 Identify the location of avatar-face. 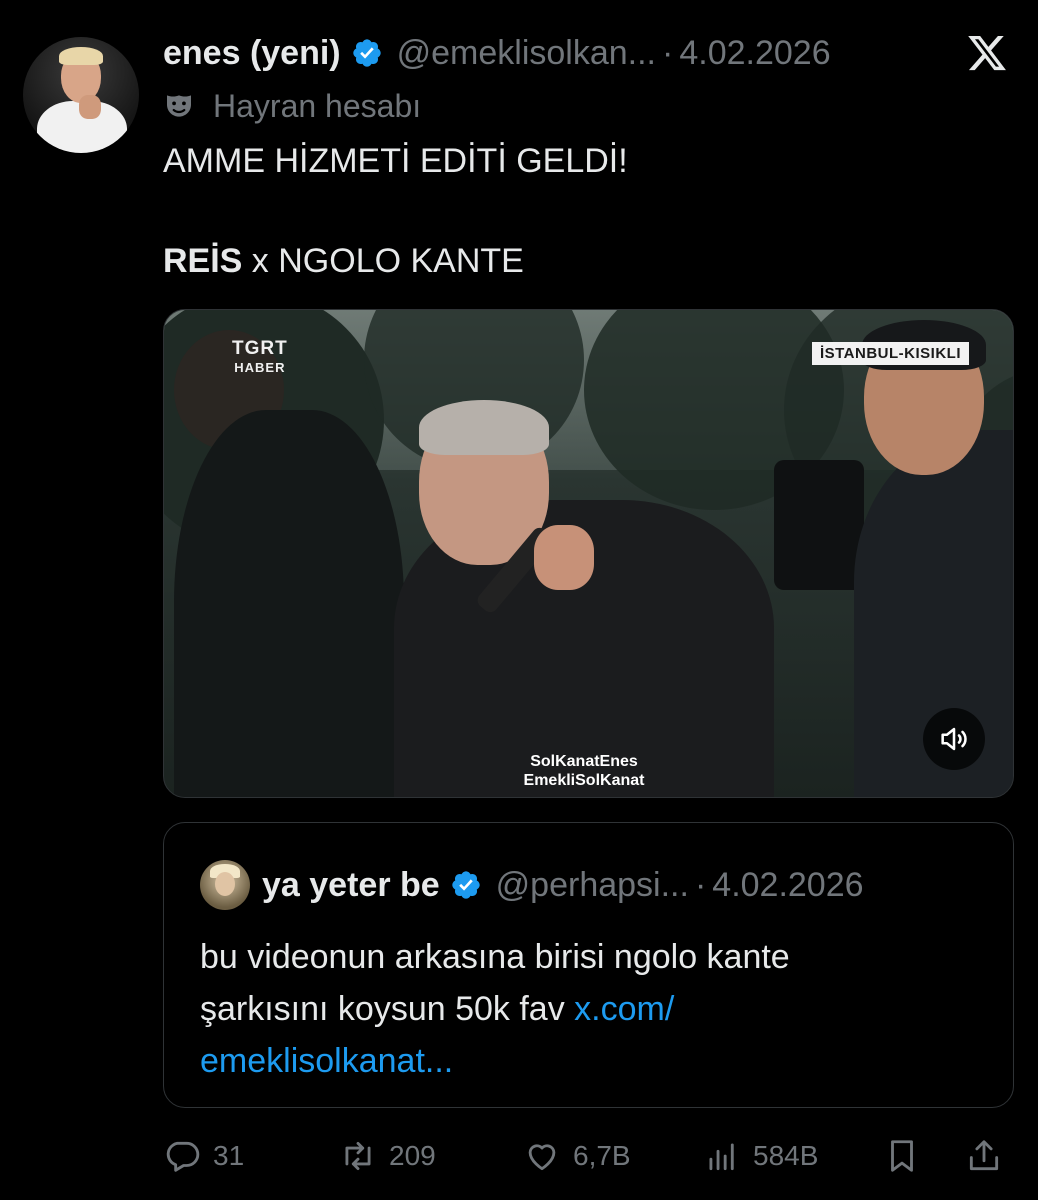
(225, 884).